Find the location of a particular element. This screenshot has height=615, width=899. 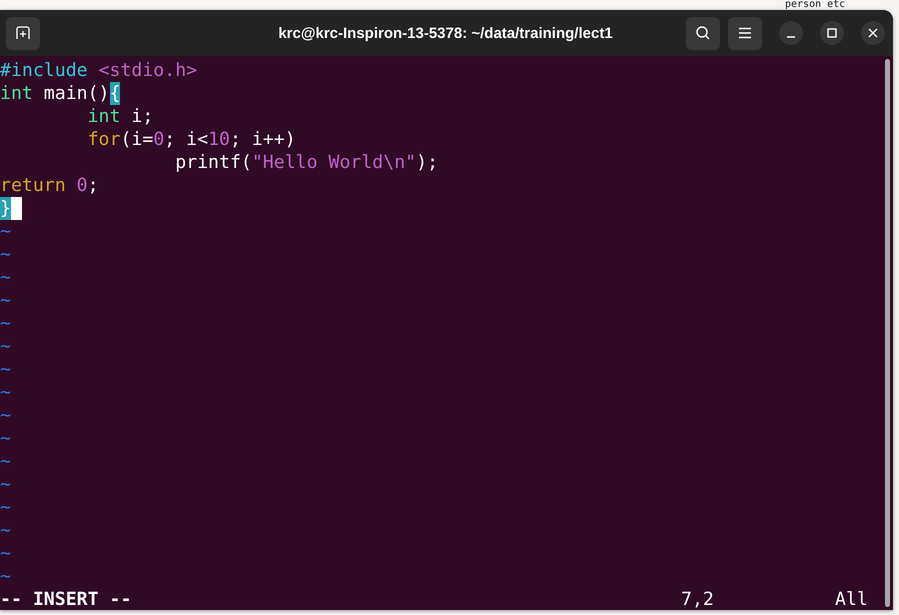

code-token: ); is located at coordinates (427, 162).